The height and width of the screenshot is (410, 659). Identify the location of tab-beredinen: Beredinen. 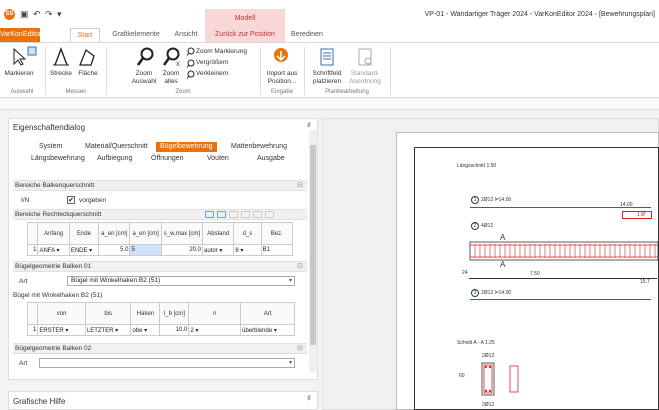
(307, 35).